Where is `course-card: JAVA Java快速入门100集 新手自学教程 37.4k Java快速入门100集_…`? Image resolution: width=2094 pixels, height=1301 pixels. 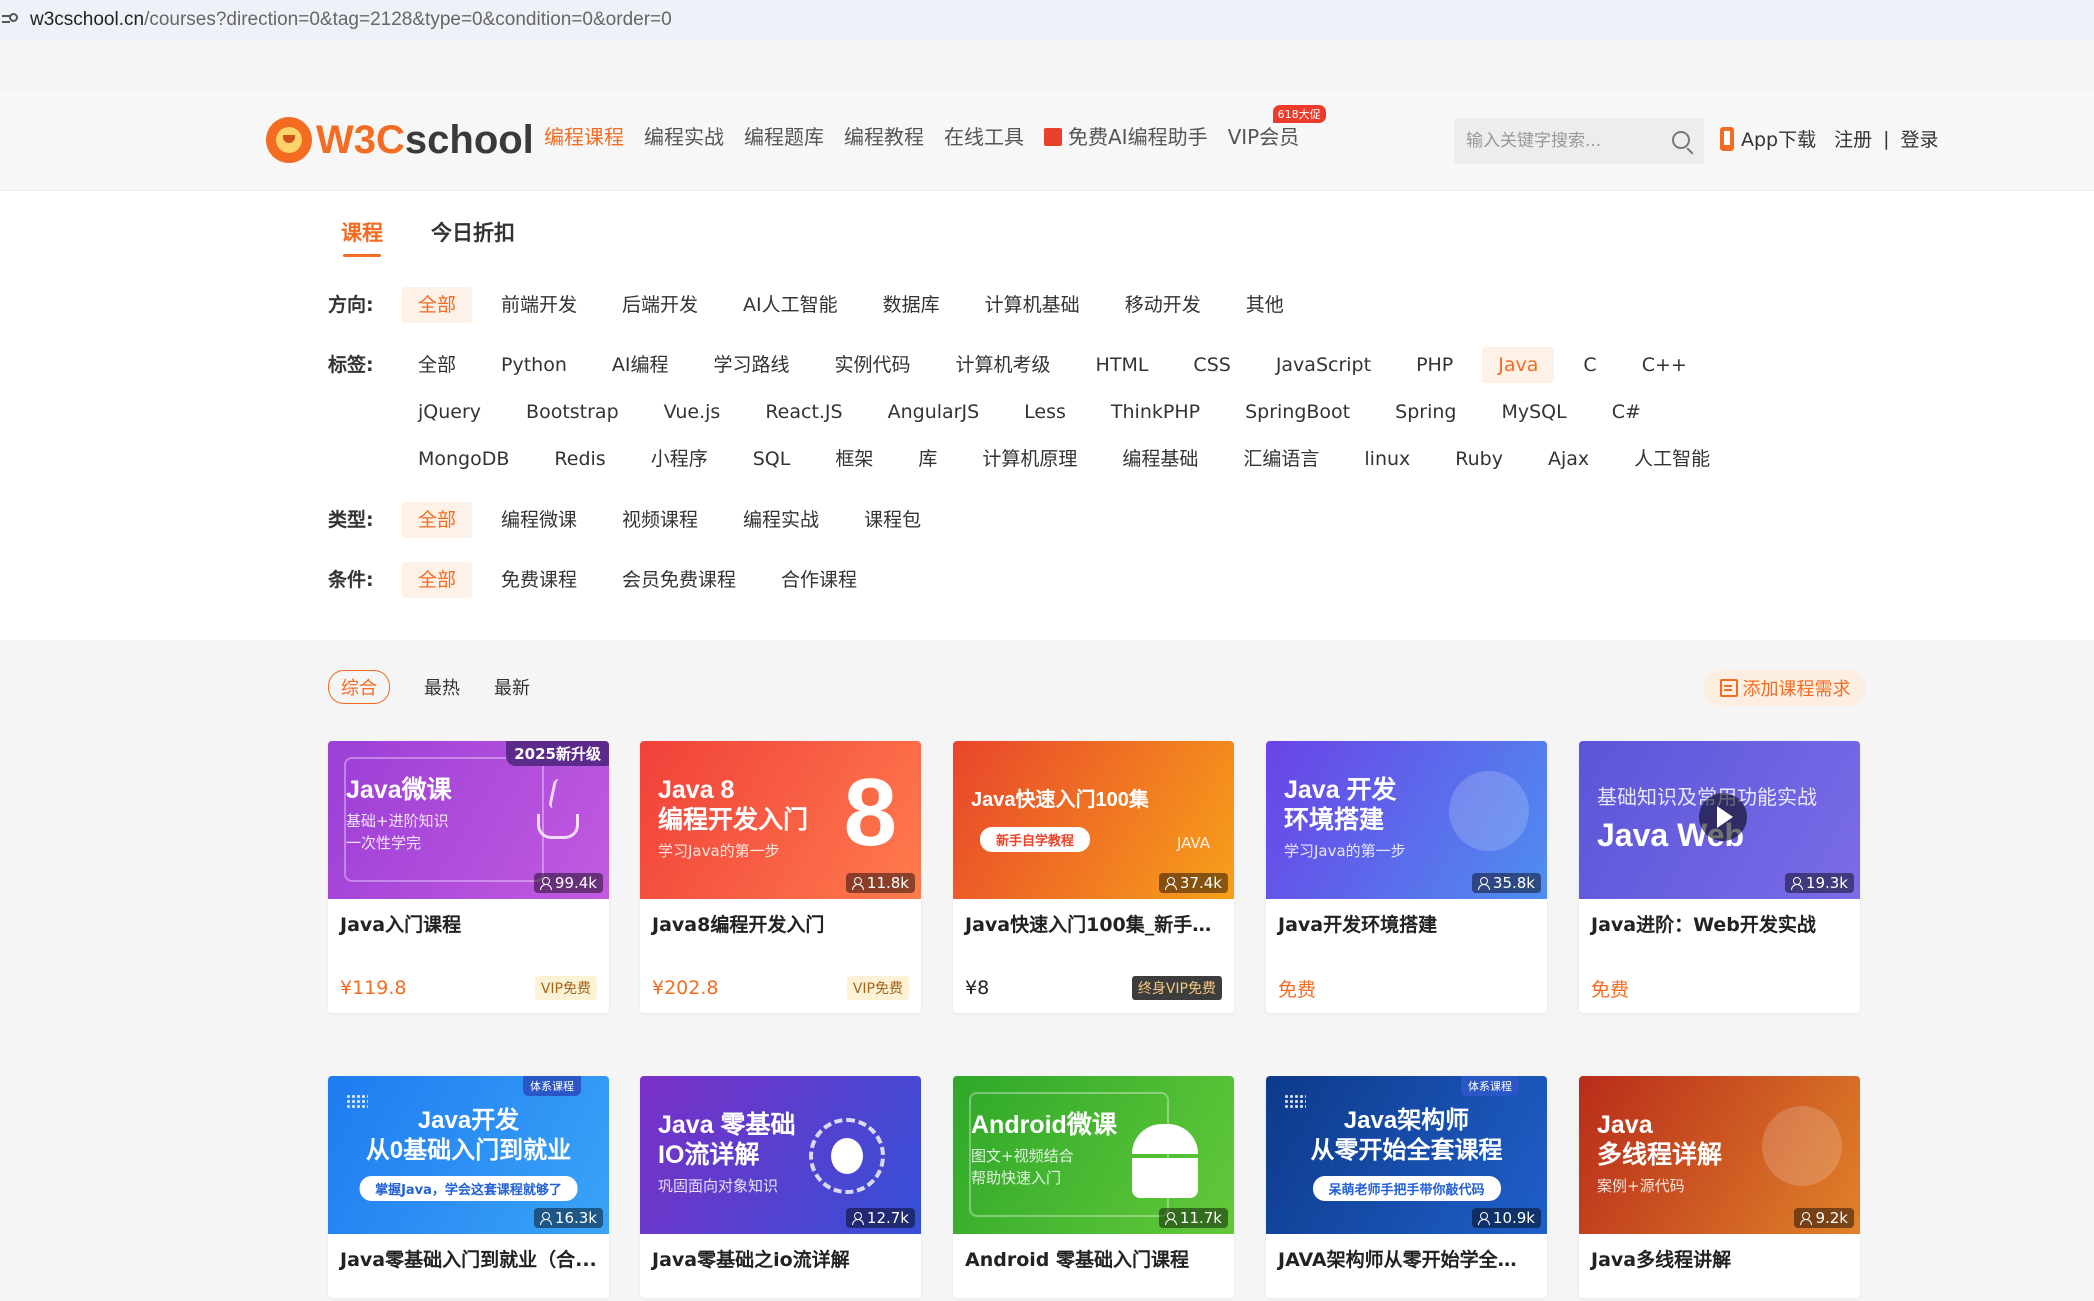 course-card: JAVA Java快速入门100集 新手自学教程 37.4k Java快速入门100集_… is located at coordinates (1093, 877).